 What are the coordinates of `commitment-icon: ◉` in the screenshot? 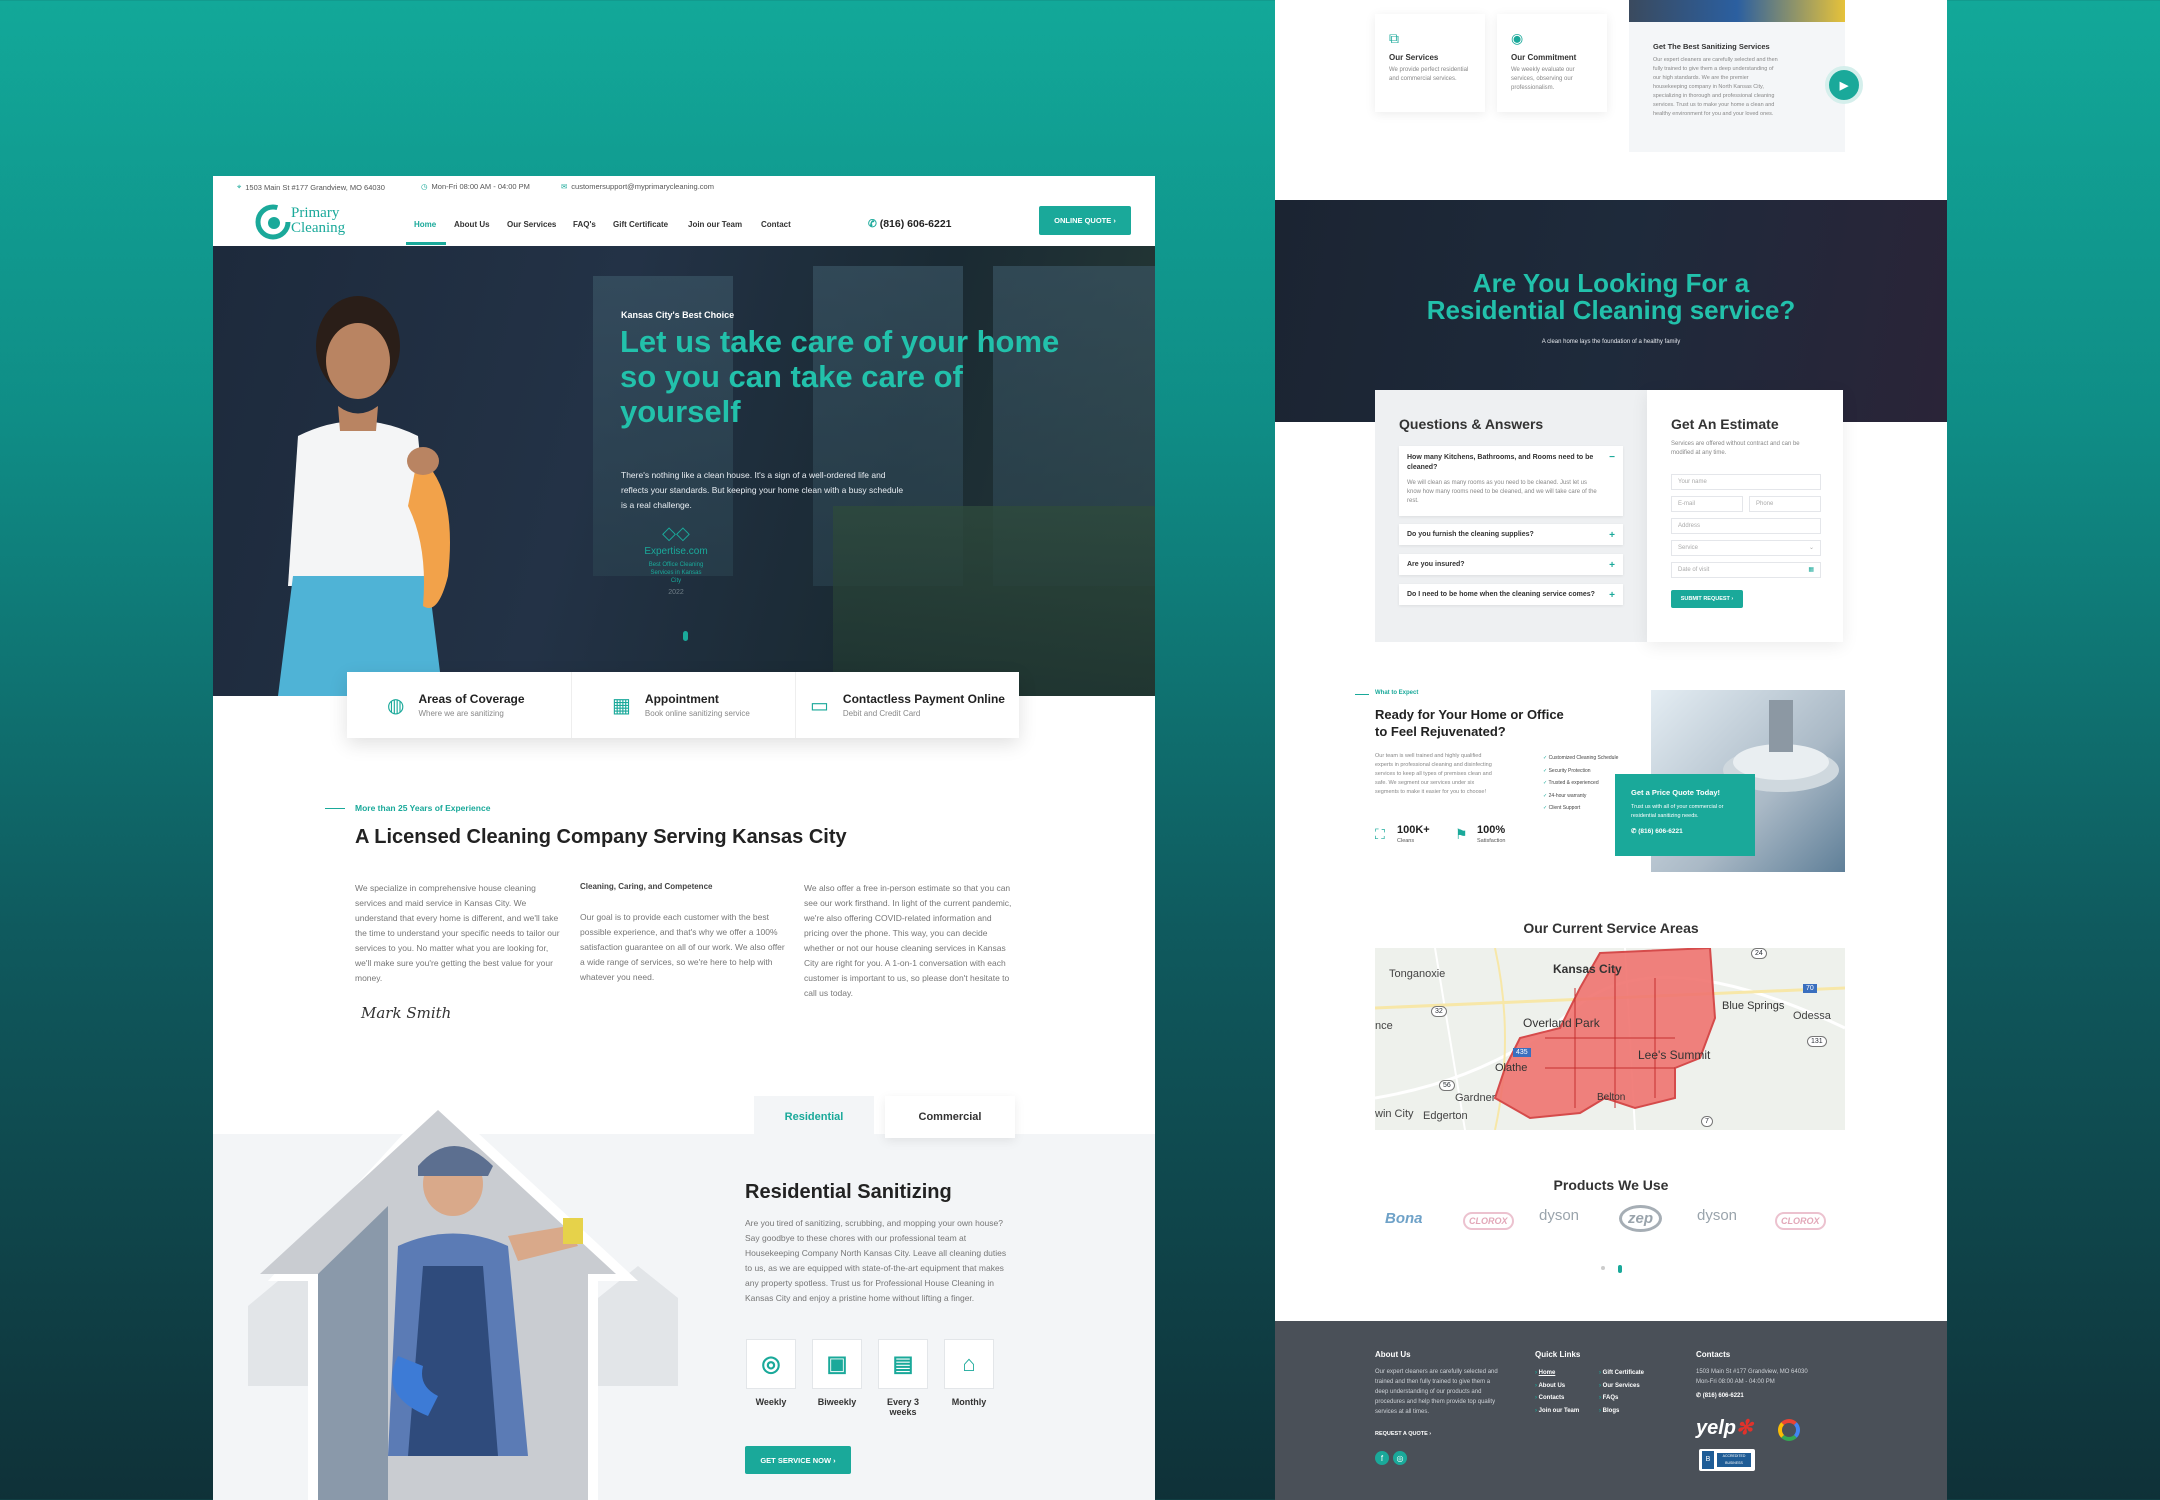 It's located at (1517, 38).